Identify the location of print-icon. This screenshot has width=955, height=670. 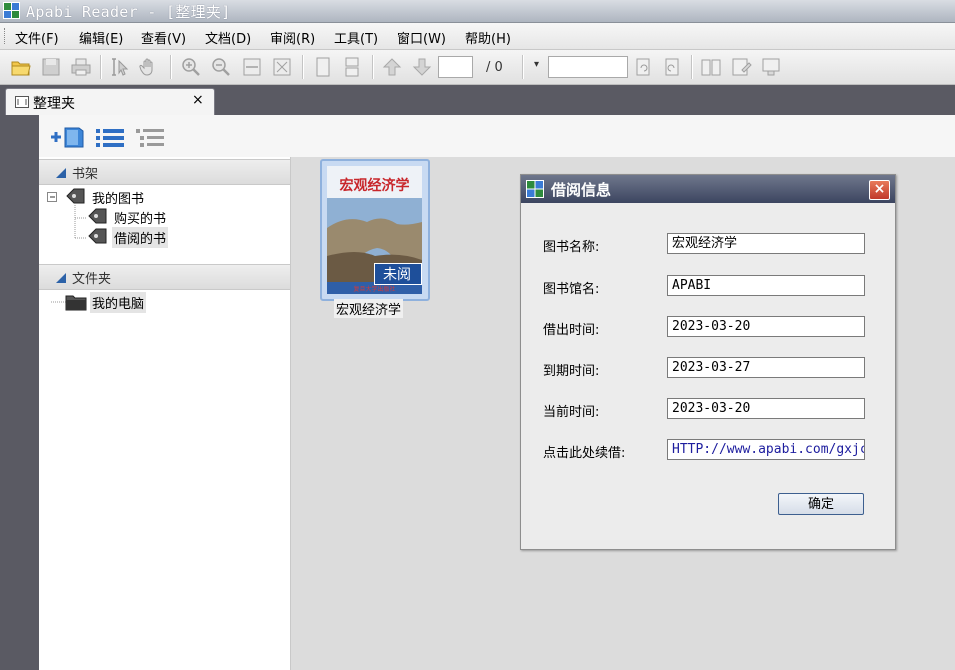
(81, 67).